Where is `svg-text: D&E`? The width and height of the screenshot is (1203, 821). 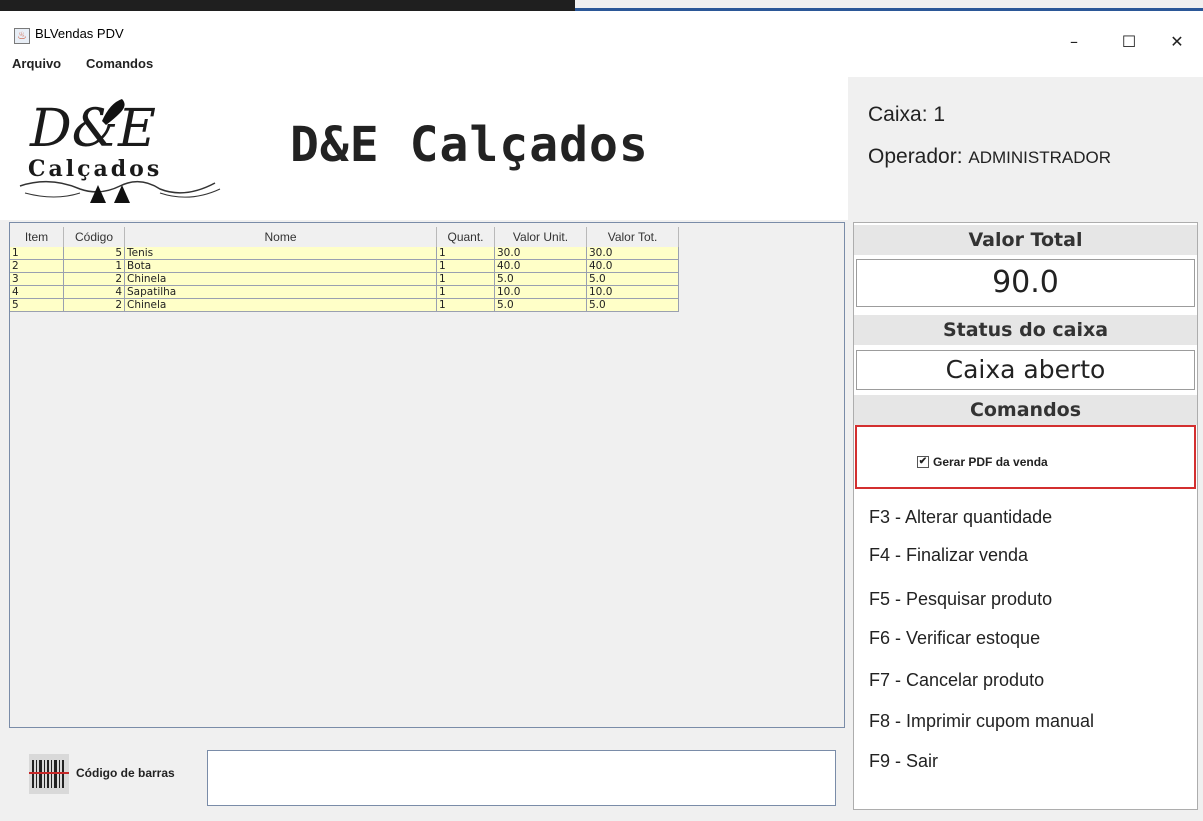 svg-text: D&E is located at coordinates (92, 129).